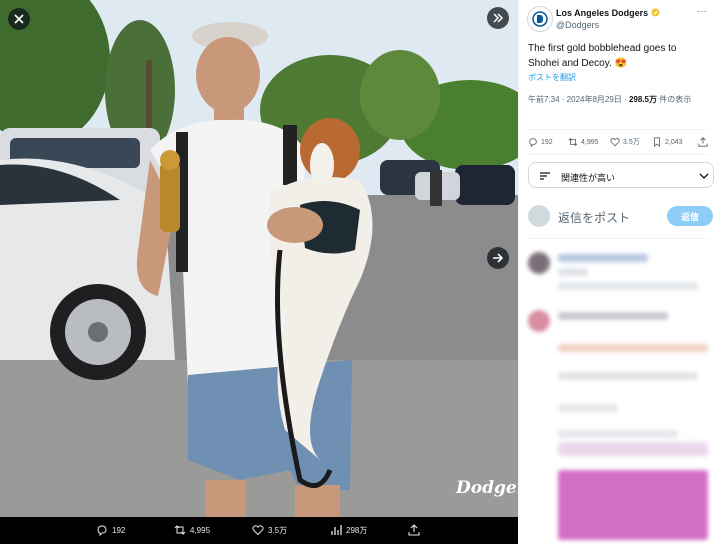 The height and width of the screenshot is (544, 714). Describe the element at coordinates (674, 142) in the screenshot. I see `bookmark-count: 2,043` at that location.